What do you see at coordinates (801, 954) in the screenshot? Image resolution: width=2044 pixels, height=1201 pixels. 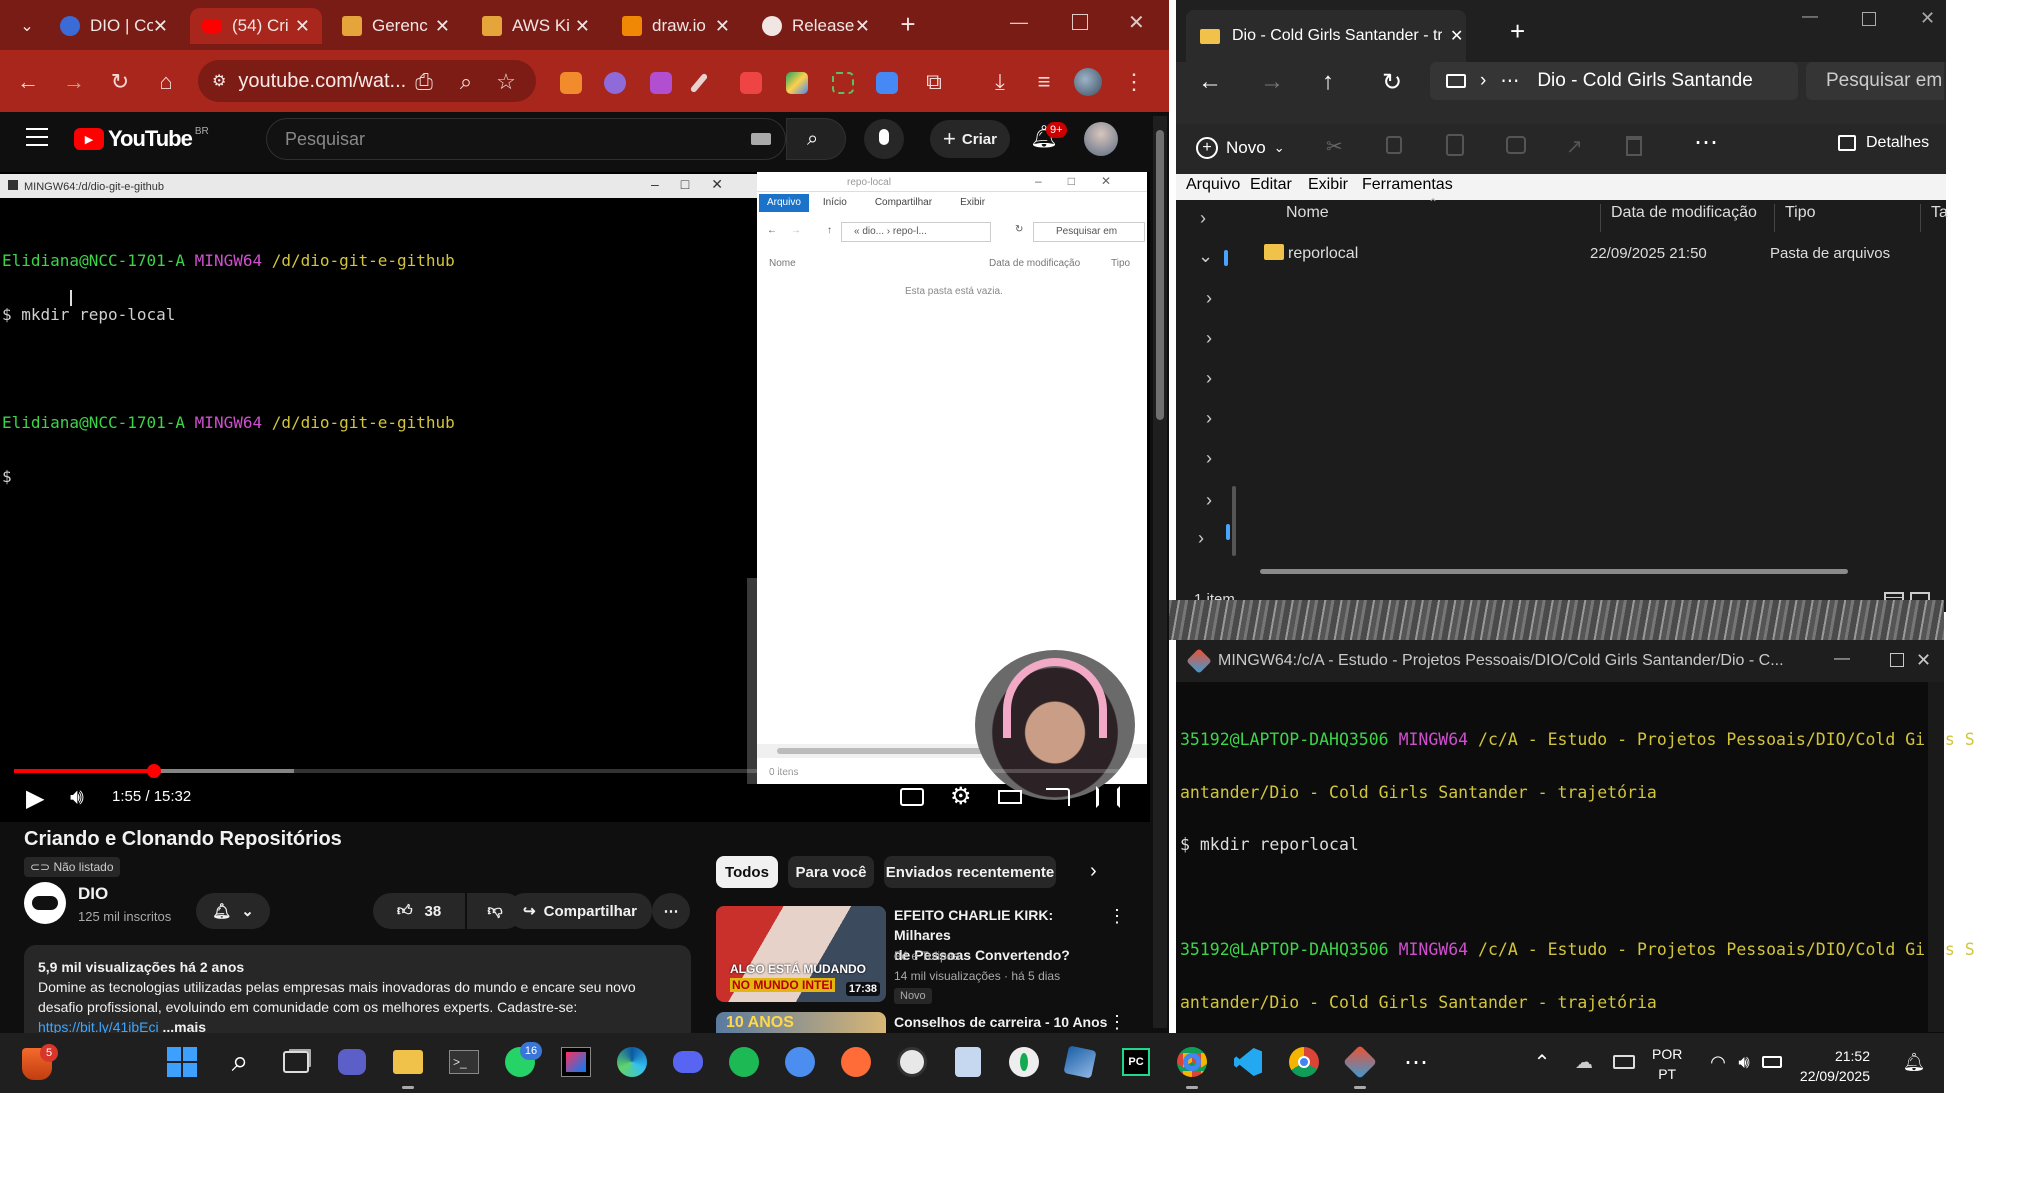 I see `recommendation-thumbnail: ALGO ESTÁ MUDANDO NO MUNDO INTEI 17:38` at bounding box center [801, 954].